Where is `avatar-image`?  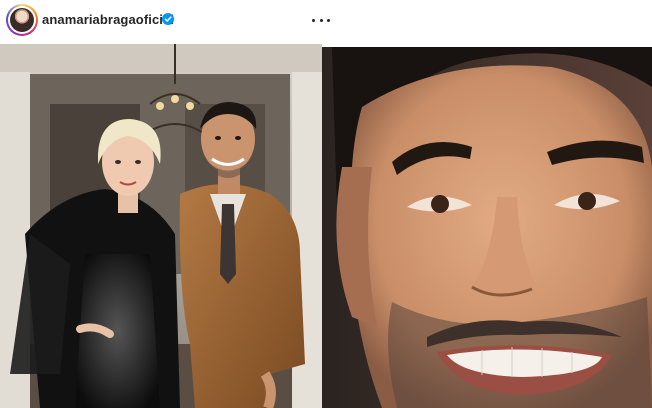
avatar-image is located at coordinates (22, 20).